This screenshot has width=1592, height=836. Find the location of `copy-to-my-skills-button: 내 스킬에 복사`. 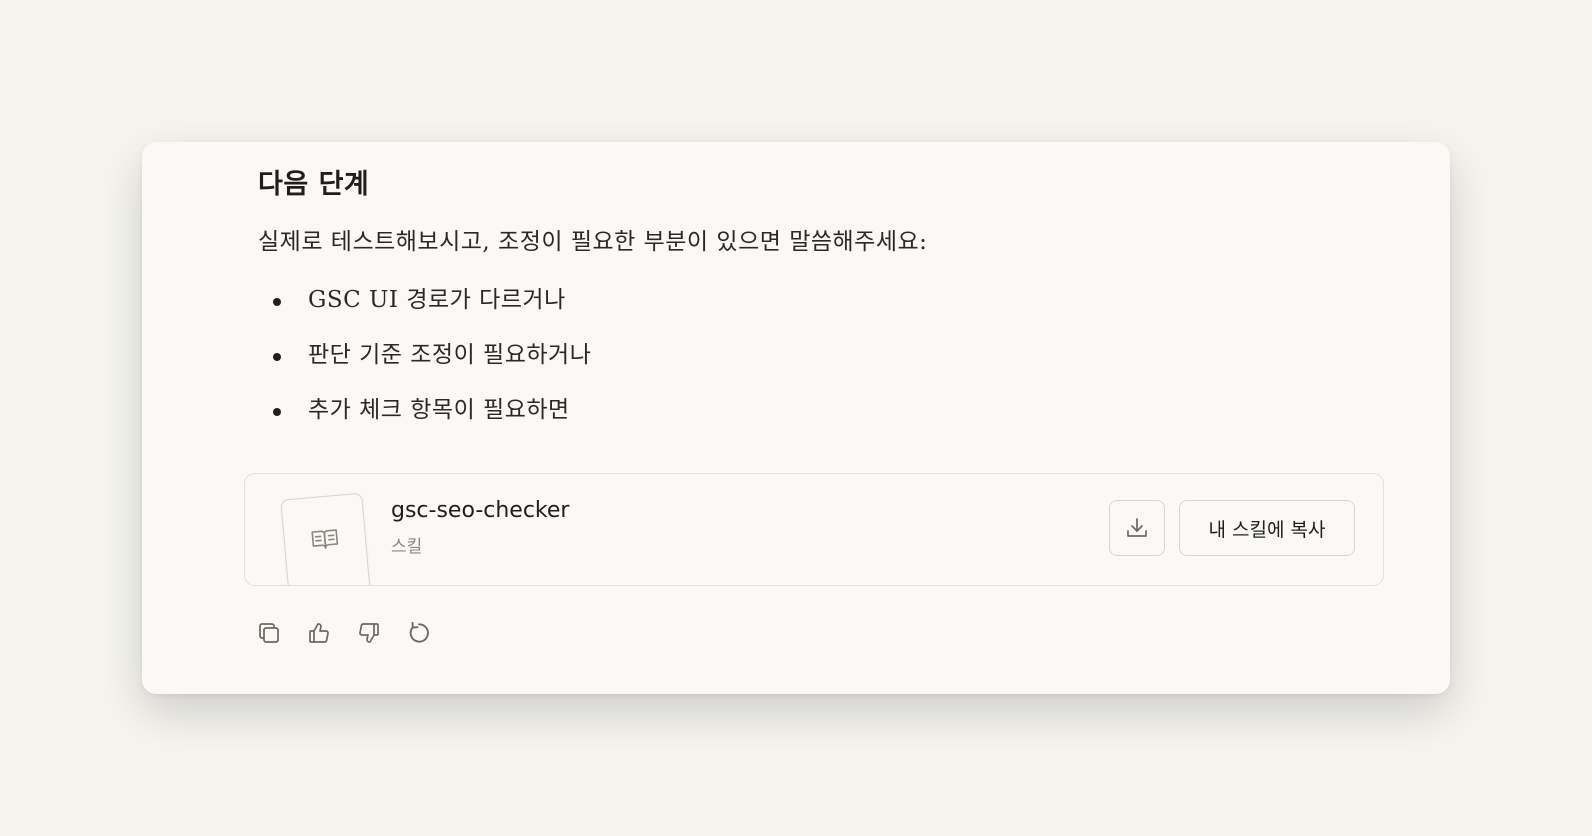

copy-to-my-skills-button: 내 스킬에 복사 is located at coordinates (1267, 528).